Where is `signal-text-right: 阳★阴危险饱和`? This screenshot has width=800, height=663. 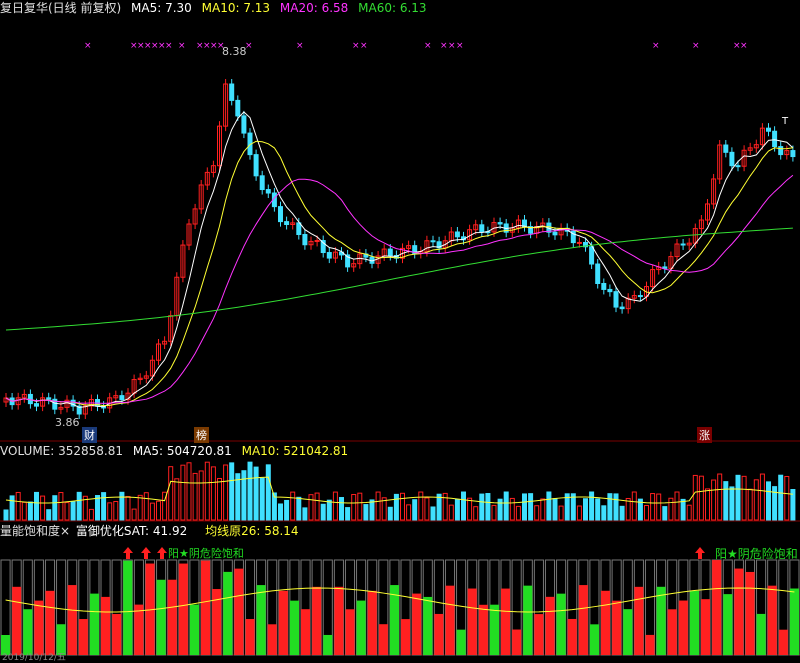 signal-text-right: 阳★阴危险饱和 is located at coordinates (756, 554).